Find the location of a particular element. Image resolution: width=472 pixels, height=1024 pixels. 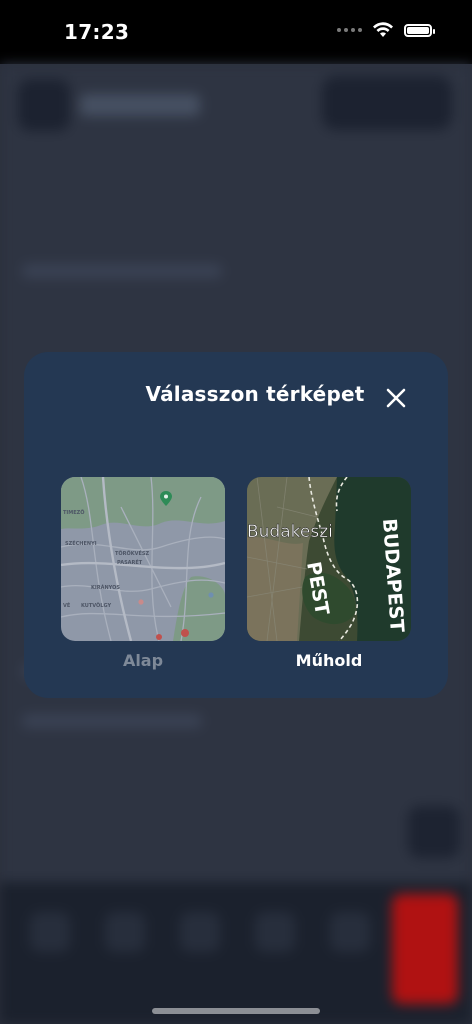

map-label: KIRÁNYOS is located at coordinates (105, 587).